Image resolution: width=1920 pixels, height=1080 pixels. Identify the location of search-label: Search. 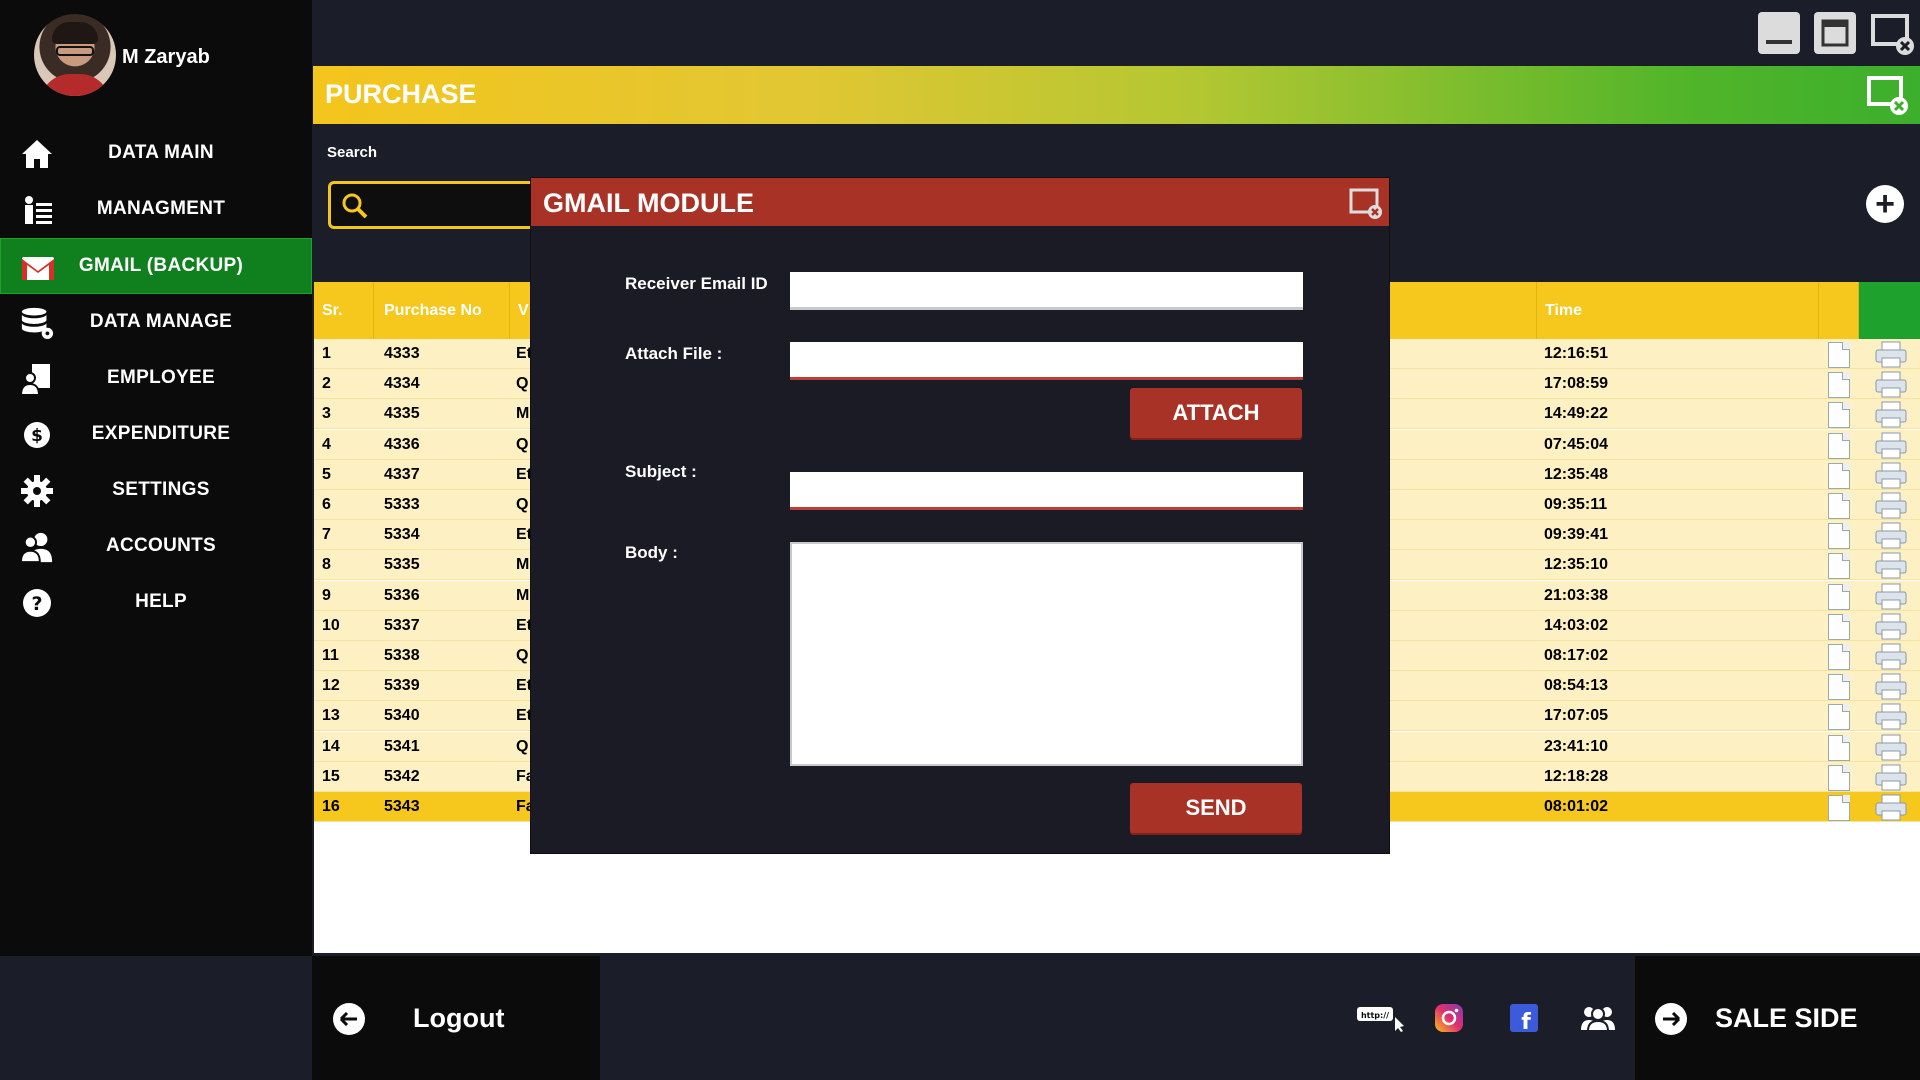
(352, 152).